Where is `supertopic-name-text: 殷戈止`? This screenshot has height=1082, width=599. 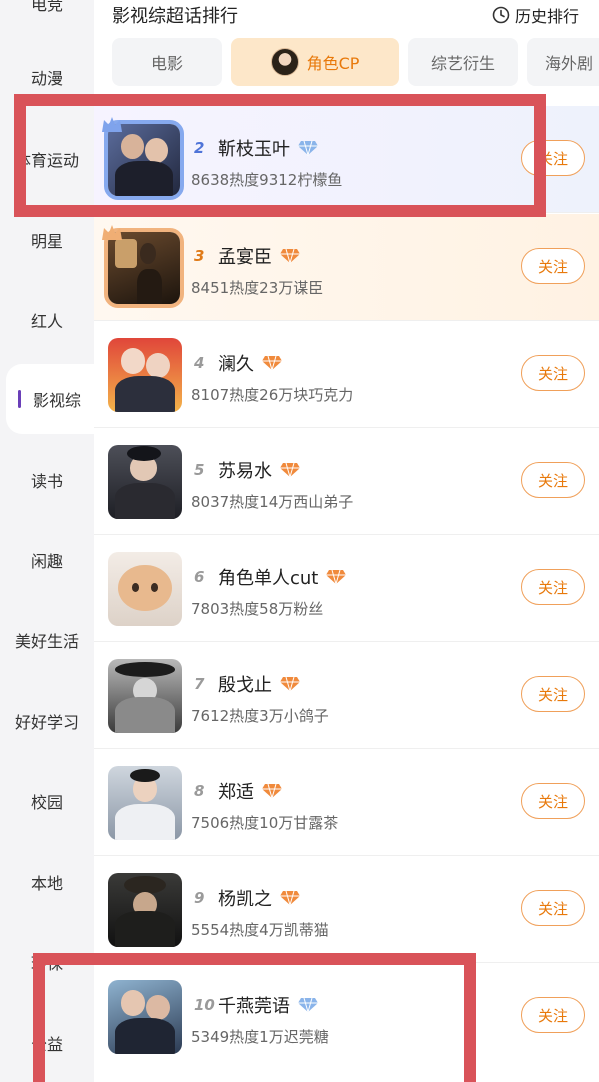 supertopic-name-text: 殷戈止 is located at coordinates (245, 685).